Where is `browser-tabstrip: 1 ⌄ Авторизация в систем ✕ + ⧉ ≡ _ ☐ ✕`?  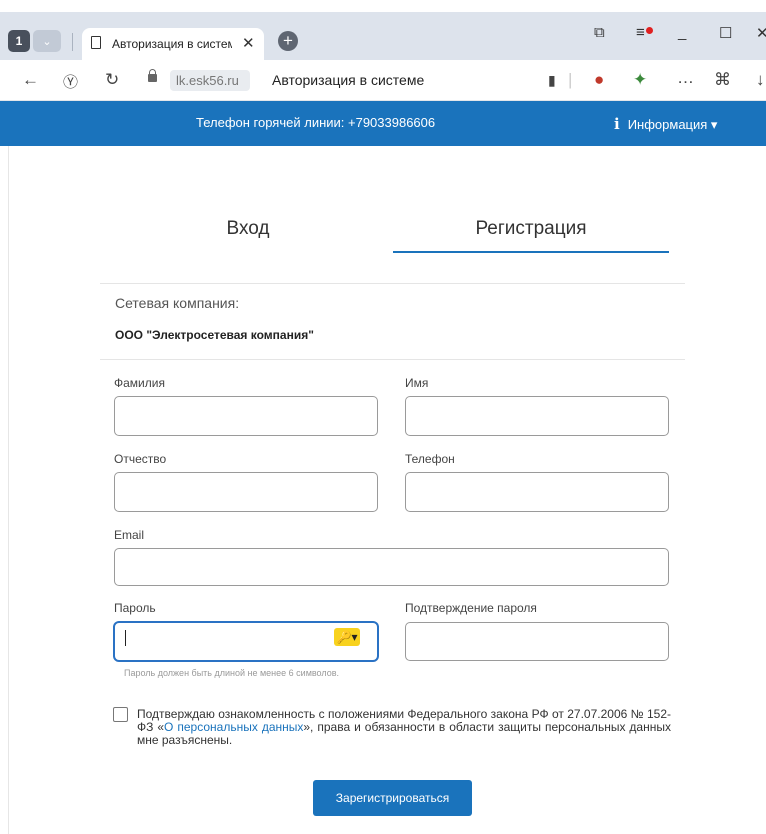
browser-tabstrip: 1 ⌄ Авторизация в систем ✕ + ⧉ ≡ _ ☐ ✕ is located at coordinates (383, 30).